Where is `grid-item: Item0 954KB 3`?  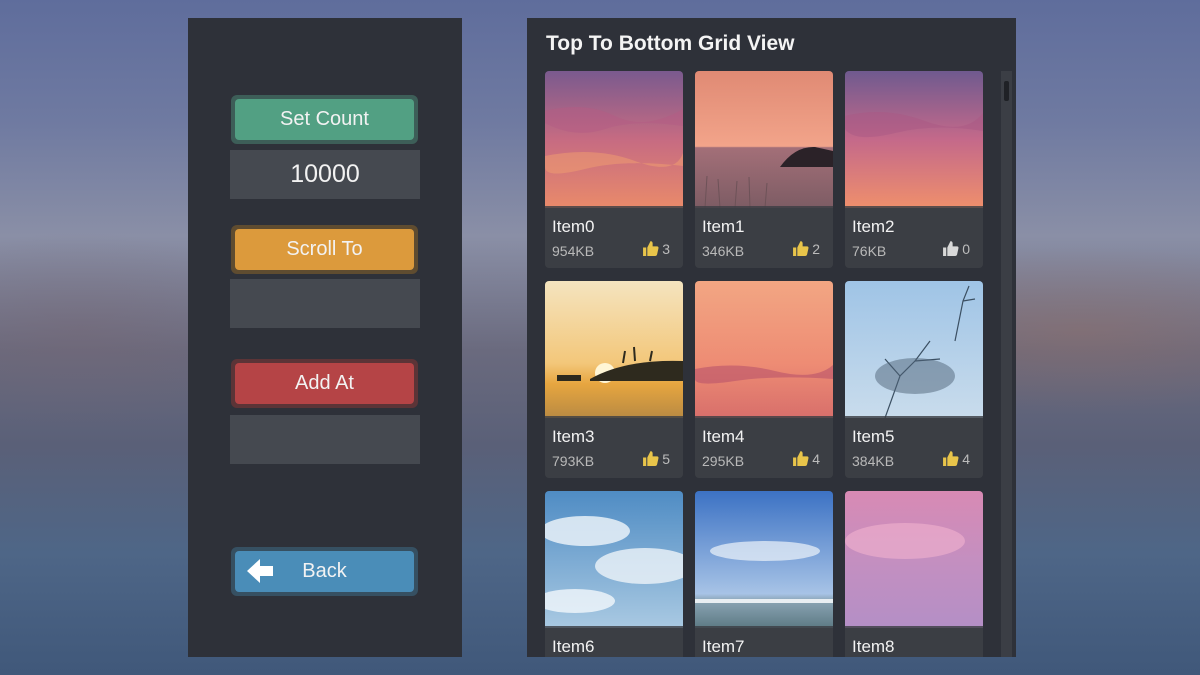 grid-item: Item0 954KB 3 is located at coordinates (614, 169).